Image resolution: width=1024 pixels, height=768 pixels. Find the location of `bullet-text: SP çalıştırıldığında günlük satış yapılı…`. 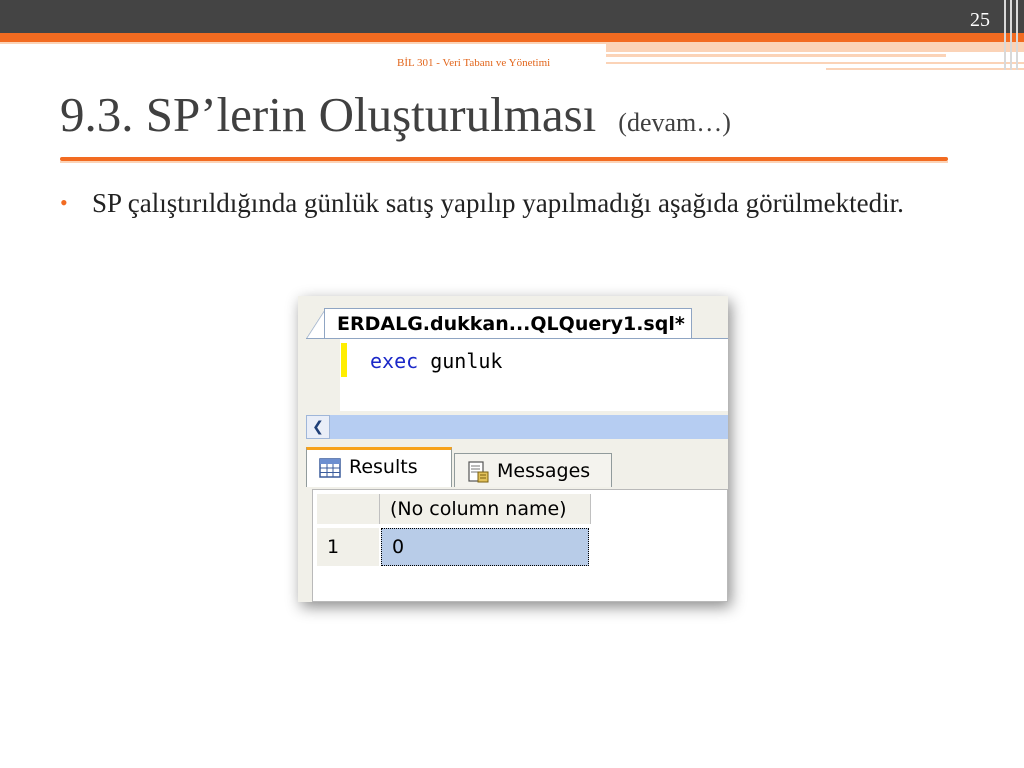

bullet-text: SP çalıştırıldığında günlük satış yapılı… is located at coordinates (498, 203).